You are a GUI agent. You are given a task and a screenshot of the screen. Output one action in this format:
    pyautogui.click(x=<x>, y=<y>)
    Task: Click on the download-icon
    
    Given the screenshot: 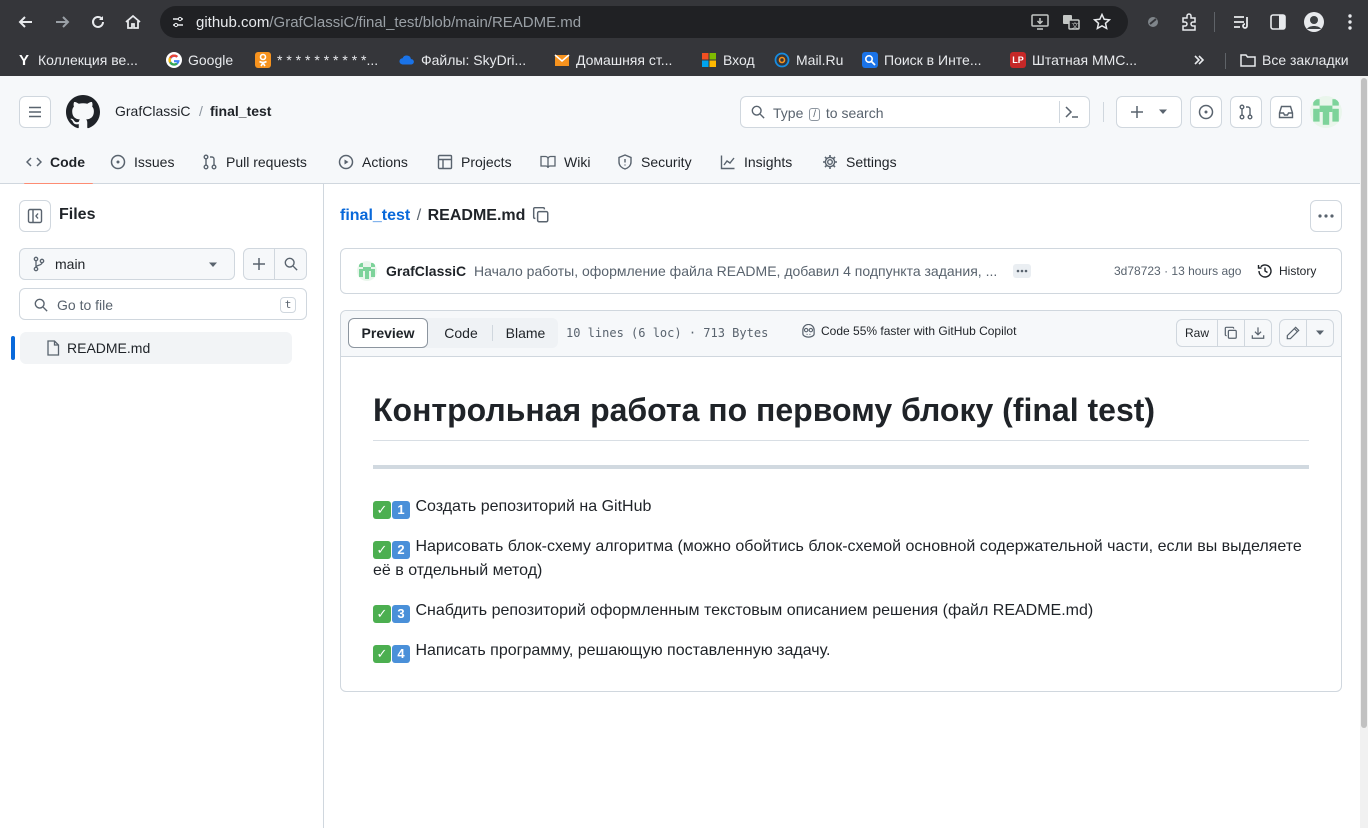 What is the action you would take?
    pyautogui.click(x=1258, y=333)
    